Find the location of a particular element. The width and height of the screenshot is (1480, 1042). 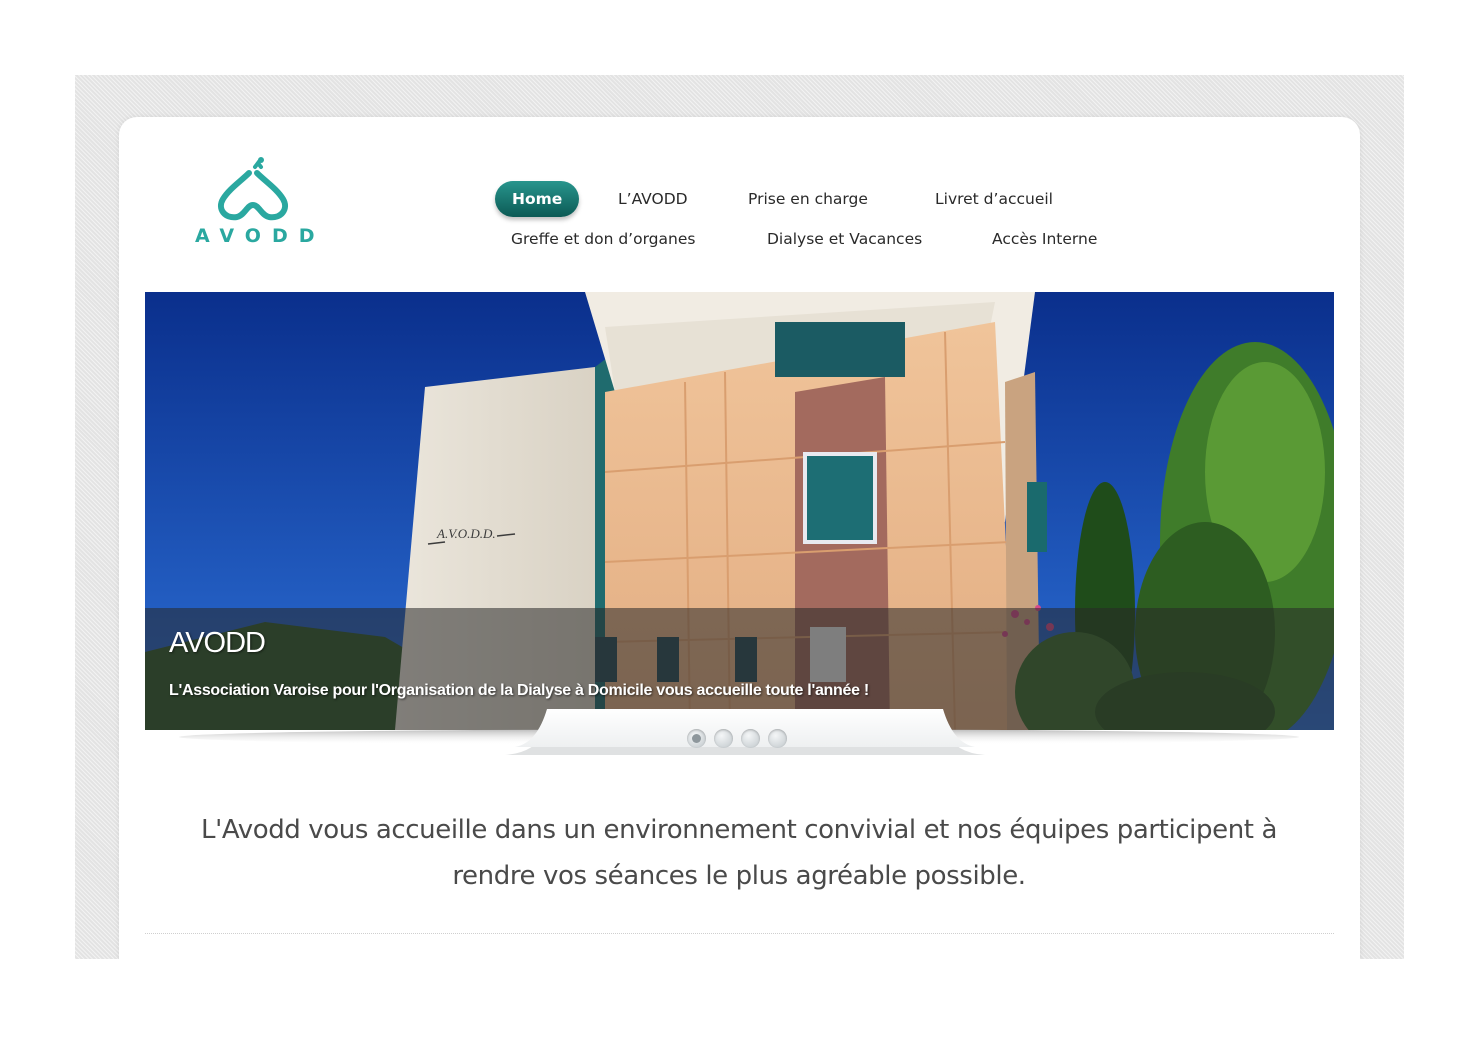

nav-prise-en-charge: Prise en charge is located at coordinates (808, 199).